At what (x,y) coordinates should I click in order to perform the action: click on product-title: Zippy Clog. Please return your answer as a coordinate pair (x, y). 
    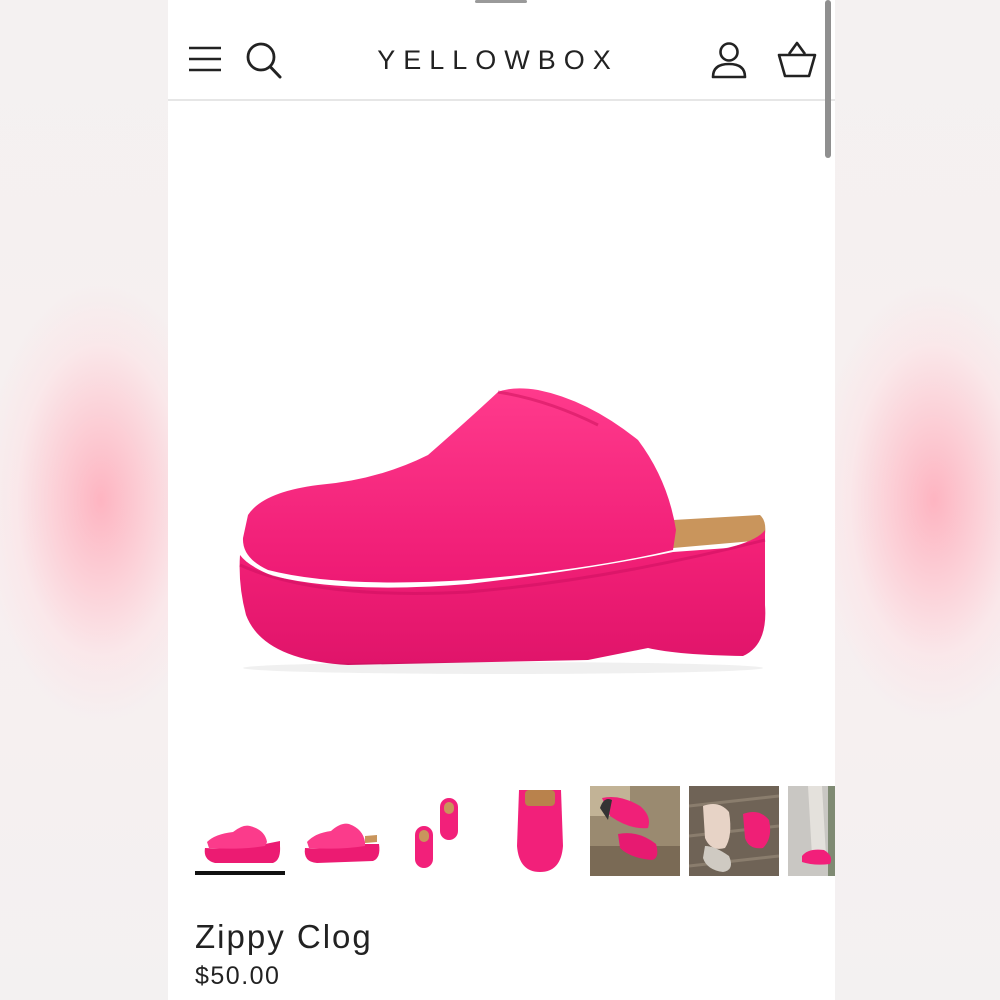
    Looking at the image, I should click on (284, 936).